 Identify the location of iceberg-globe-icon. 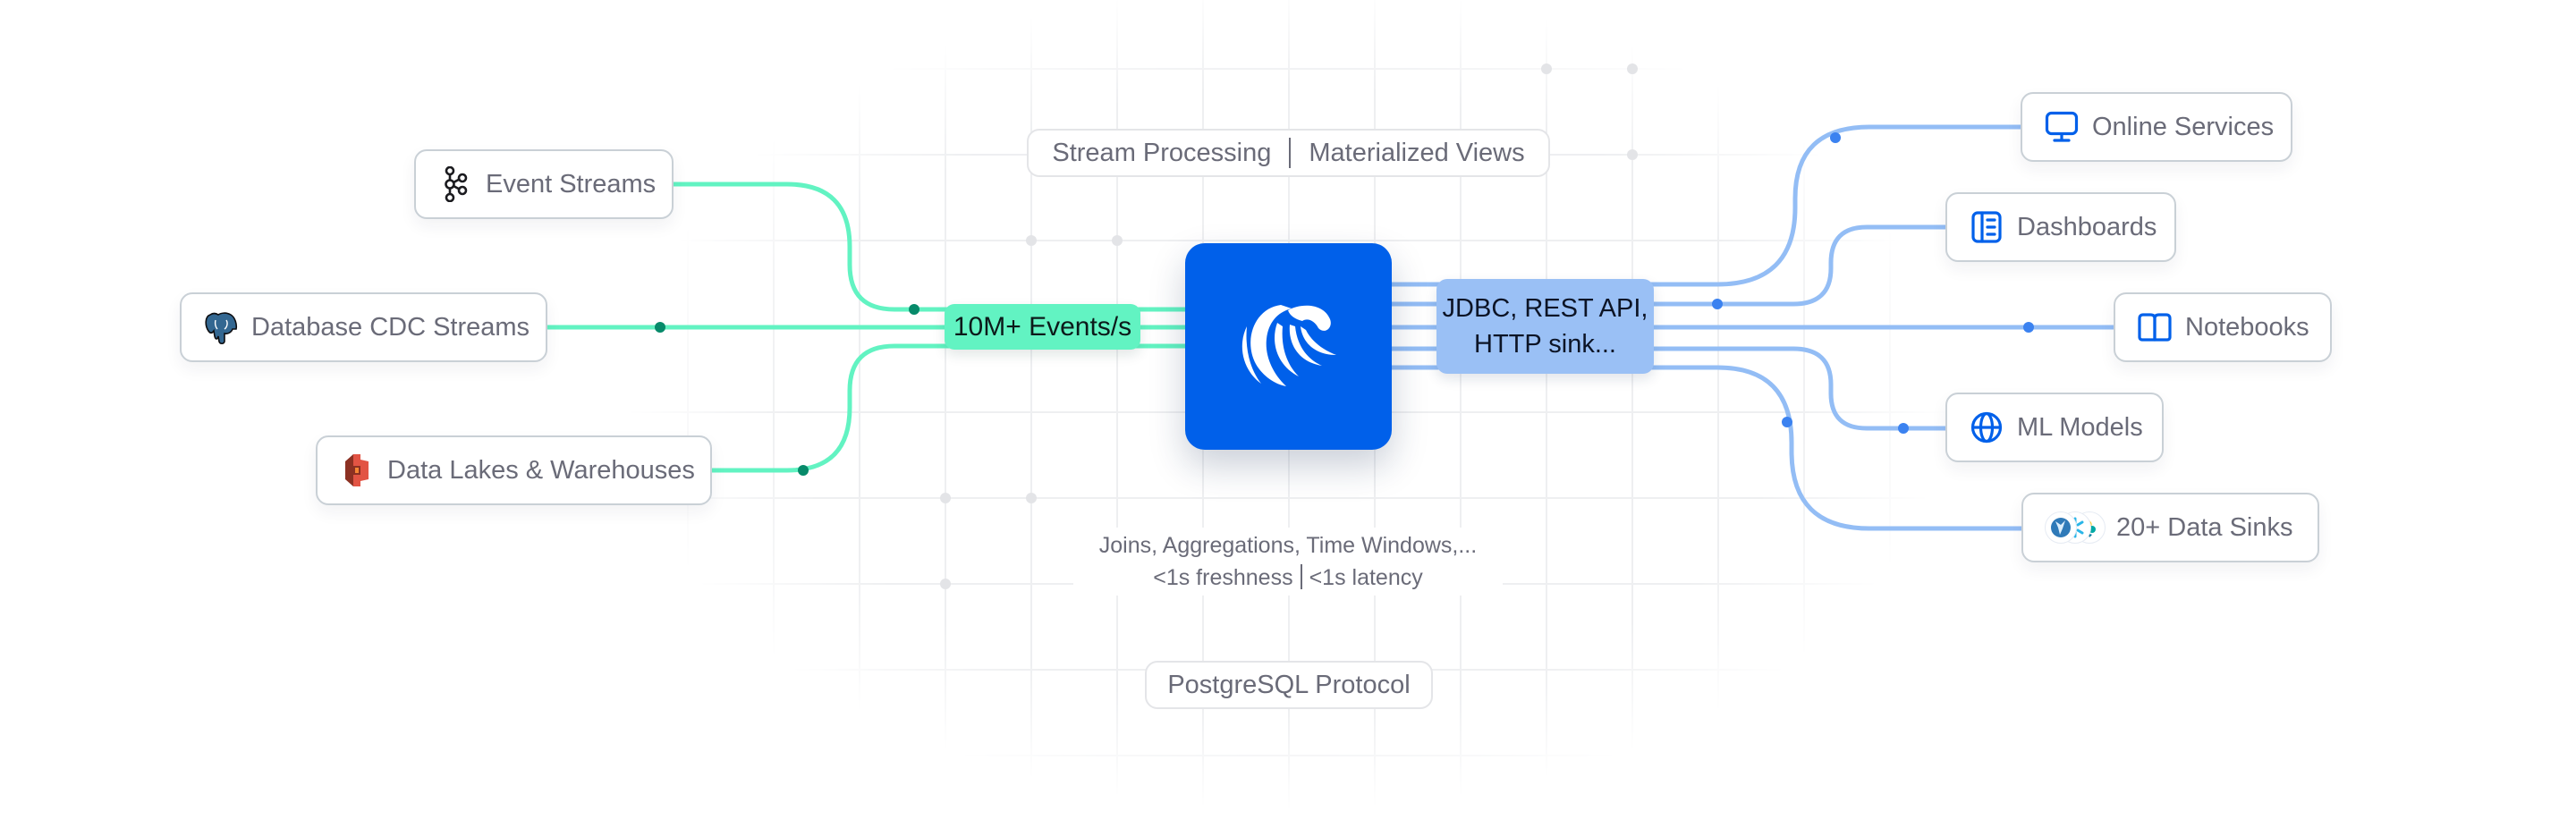
(2061, 527).